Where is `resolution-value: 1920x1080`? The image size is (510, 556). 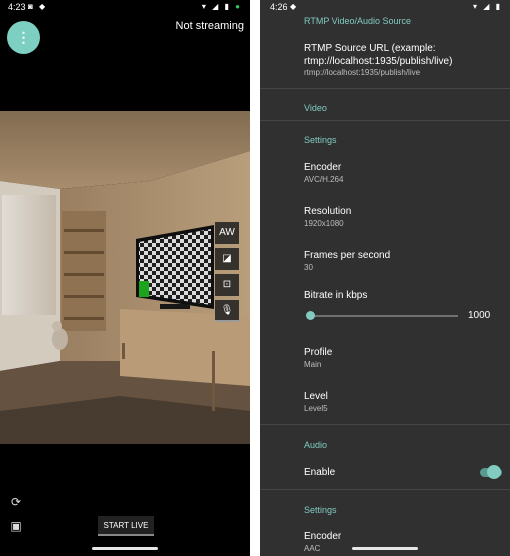 resolution-value: 1920x1080 is located at coordinates (324, 223).